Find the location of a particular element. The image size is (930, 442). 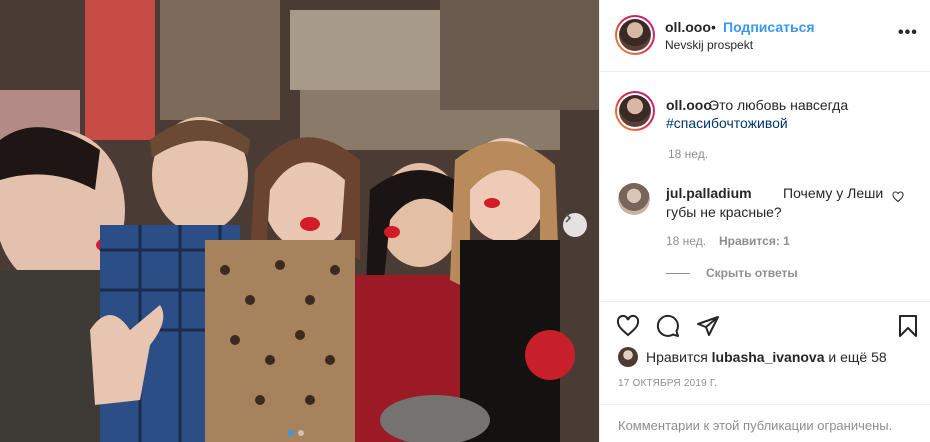

caption-text: Это любовь навсегда is located at coordinates (779, 105).